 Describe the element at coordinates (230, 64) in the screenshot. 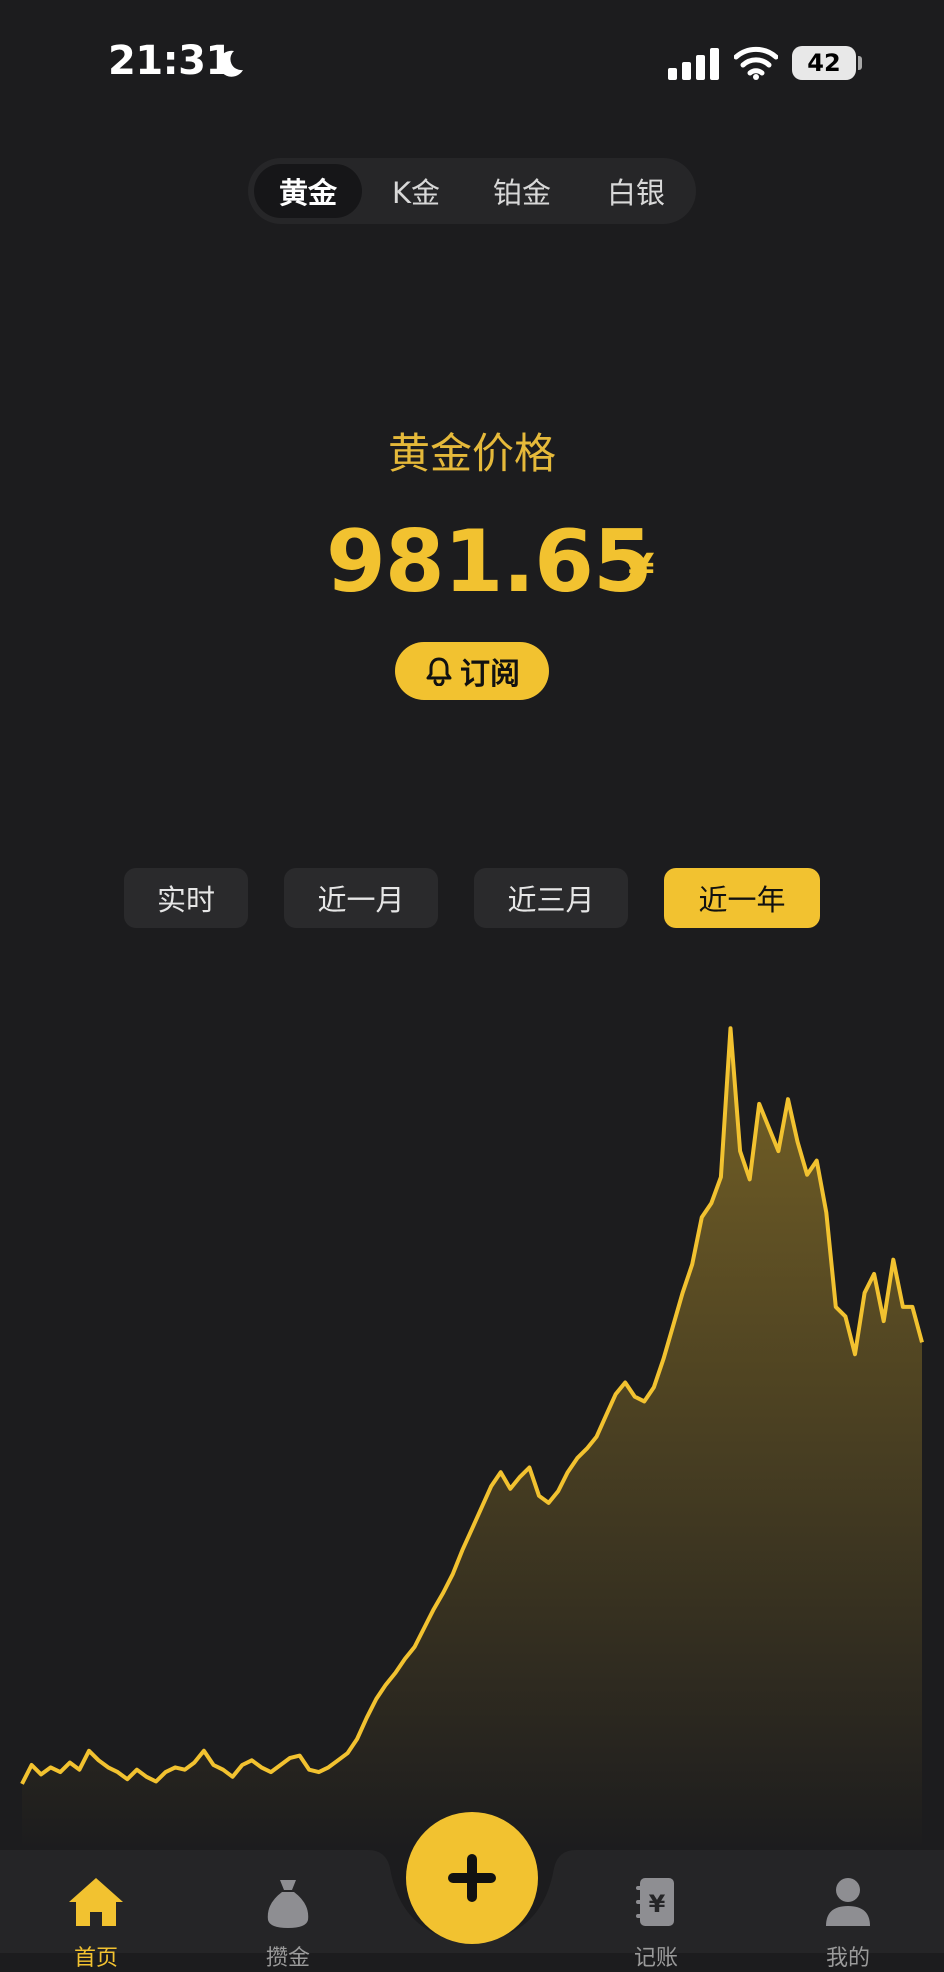

I see `moon-icon` at that location.